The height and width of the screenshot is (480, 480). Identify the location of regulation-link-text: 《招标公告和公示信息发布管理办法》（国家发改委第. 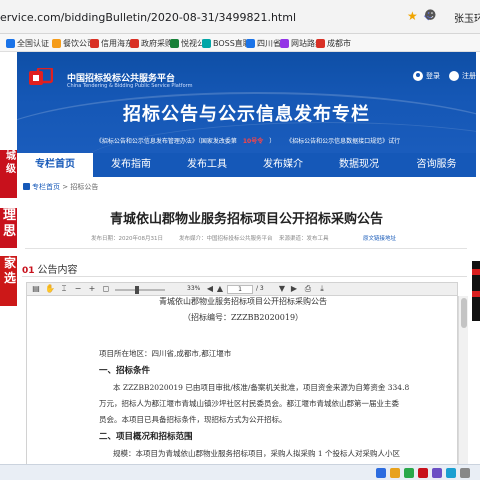
(166, 141).